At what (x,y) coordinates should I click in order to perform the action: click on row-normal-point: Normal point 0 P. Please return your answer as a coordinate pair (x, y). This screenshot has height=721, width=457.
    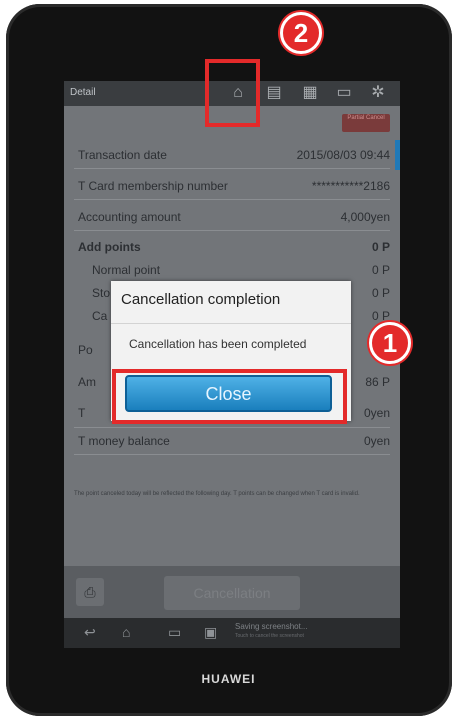
    Looking at the image, I should click on (241, 270).